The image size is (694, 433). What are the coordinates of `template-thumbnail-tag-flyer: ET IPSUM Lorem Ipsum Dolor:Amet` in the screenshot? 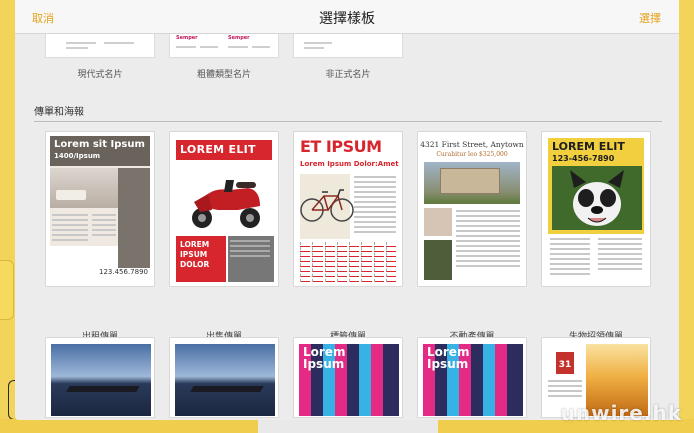 It's located at (348, 209).